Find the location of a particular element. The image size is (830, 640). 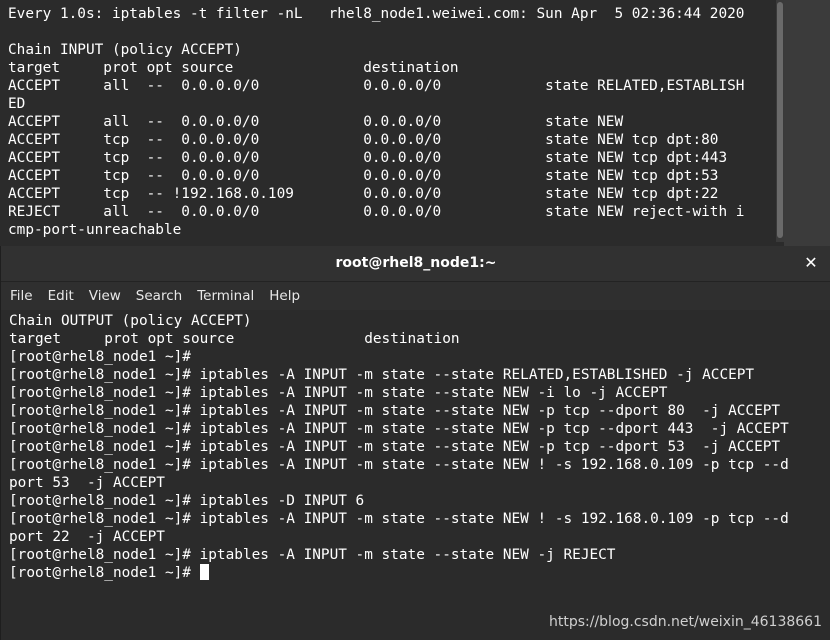

terminal-line: Chain INPUT (policy ACCEPT) is located at coordinates (125, 50).